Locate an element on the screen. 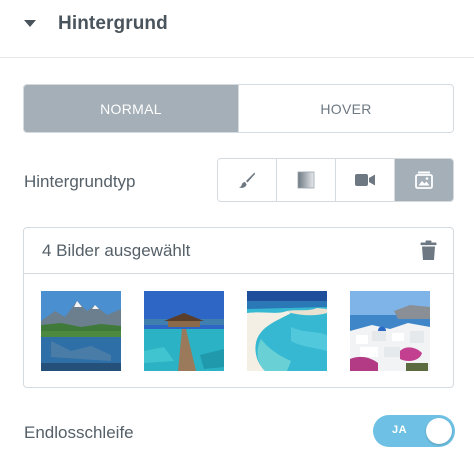 This screenshot has width=474, height=470. gallery-thumbnails is located at coordinates (236, 331).